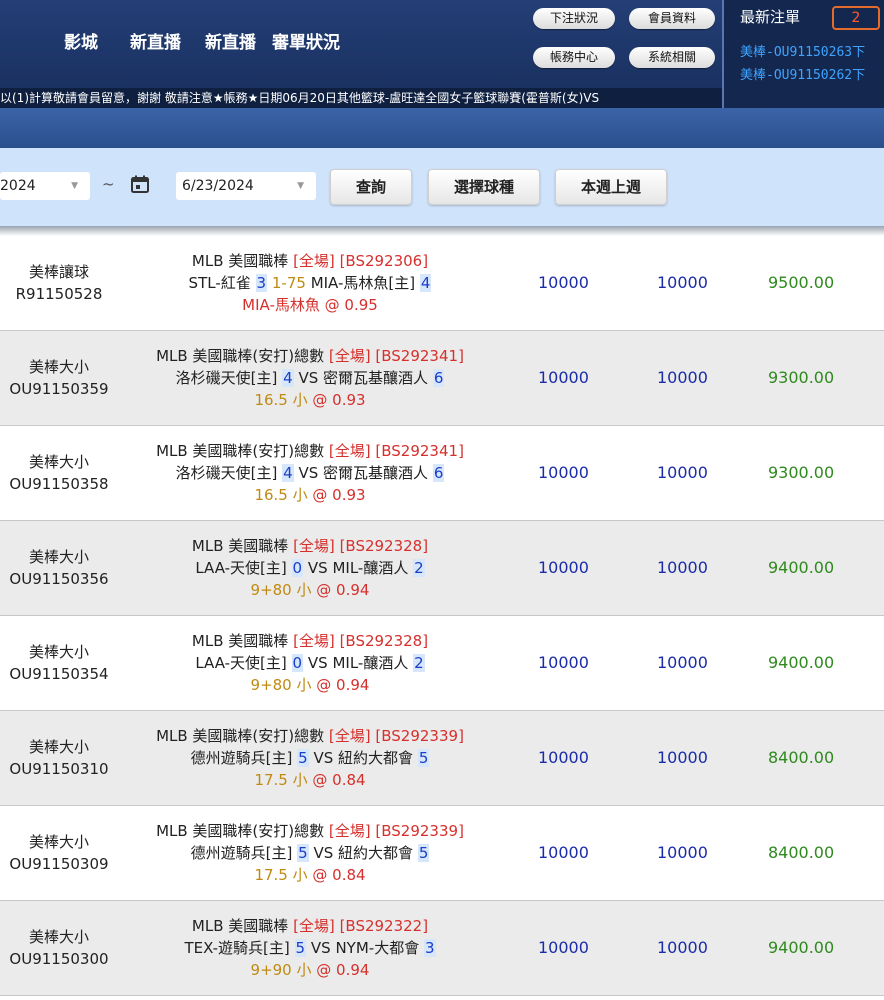 This screenshot has height=1000, width=884. Describe the element at coordinates (310, 970) in the screenshot. I see `pick-line: 9+90 小 @ 0.94` at that location.